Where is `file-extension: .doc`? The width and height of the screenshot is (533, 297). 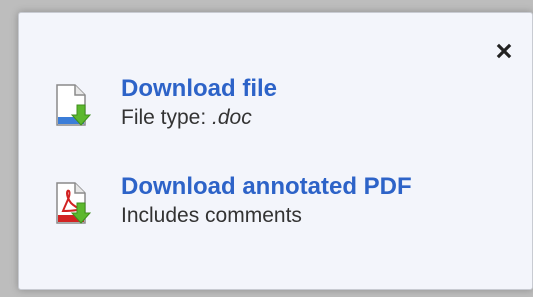
file-extension: .doc is located at coordinates (232, 117).